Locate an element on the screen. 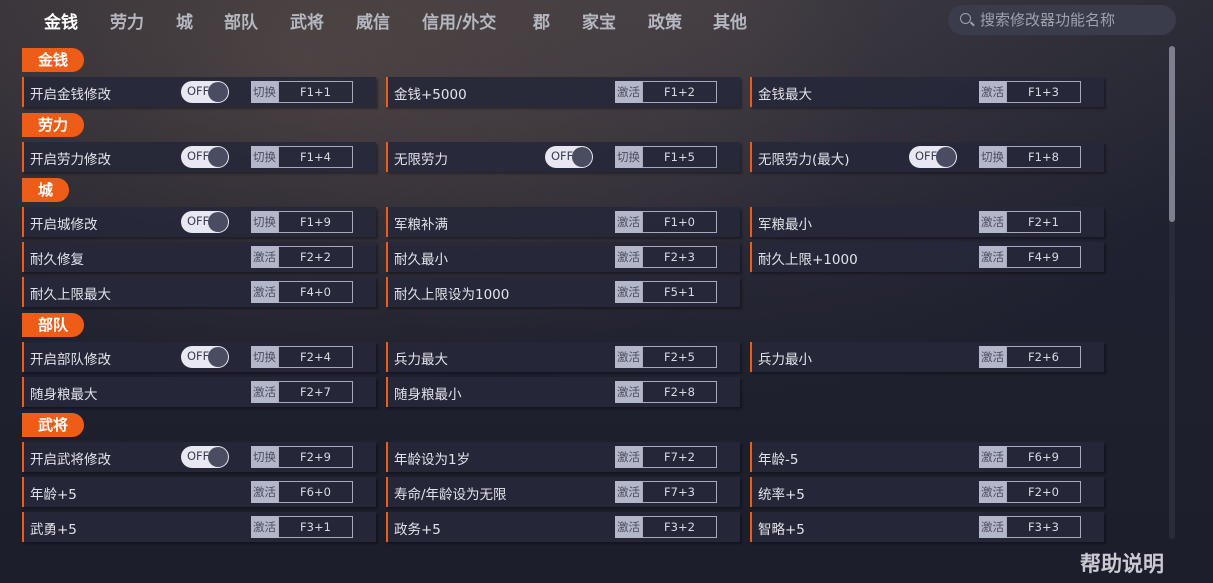 This screenshot has width=1213, height=583. feature-label: 兵力最小 is located at coordinates (785, 360).